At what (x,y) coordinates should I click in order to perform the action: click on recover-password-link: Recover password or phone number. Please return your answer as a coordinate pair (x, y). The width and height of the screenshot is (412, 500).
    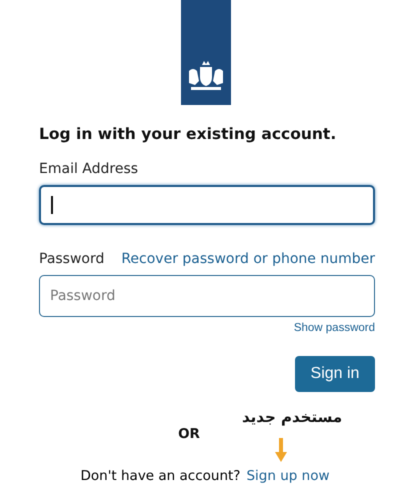
    Looking at the image, I should click on (248, 259).